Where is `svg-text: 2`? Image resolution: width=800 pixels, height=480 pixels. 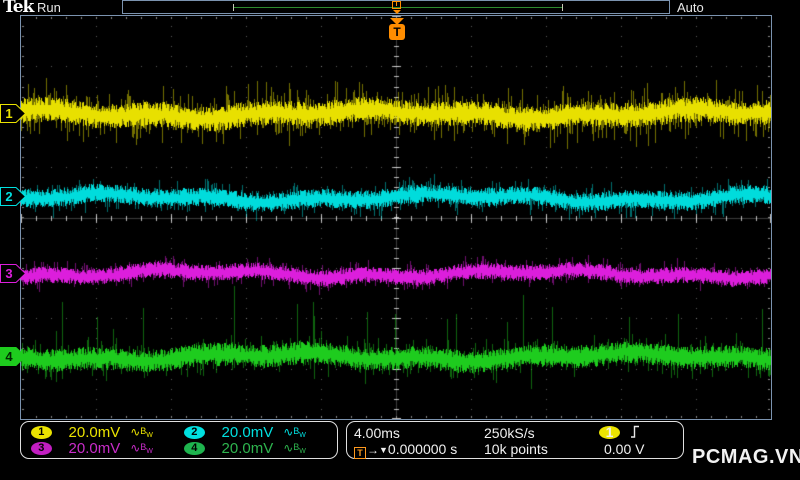 svg-text: 2 is located at coordinates (8, 196).